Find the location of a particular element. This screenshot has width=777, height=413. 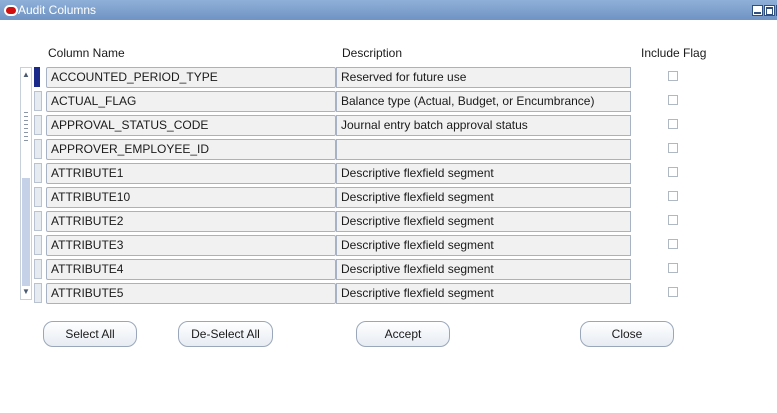

column-name-cell: APPROVER_EMPLOYEE_ID is located at coordinates (191, 149).